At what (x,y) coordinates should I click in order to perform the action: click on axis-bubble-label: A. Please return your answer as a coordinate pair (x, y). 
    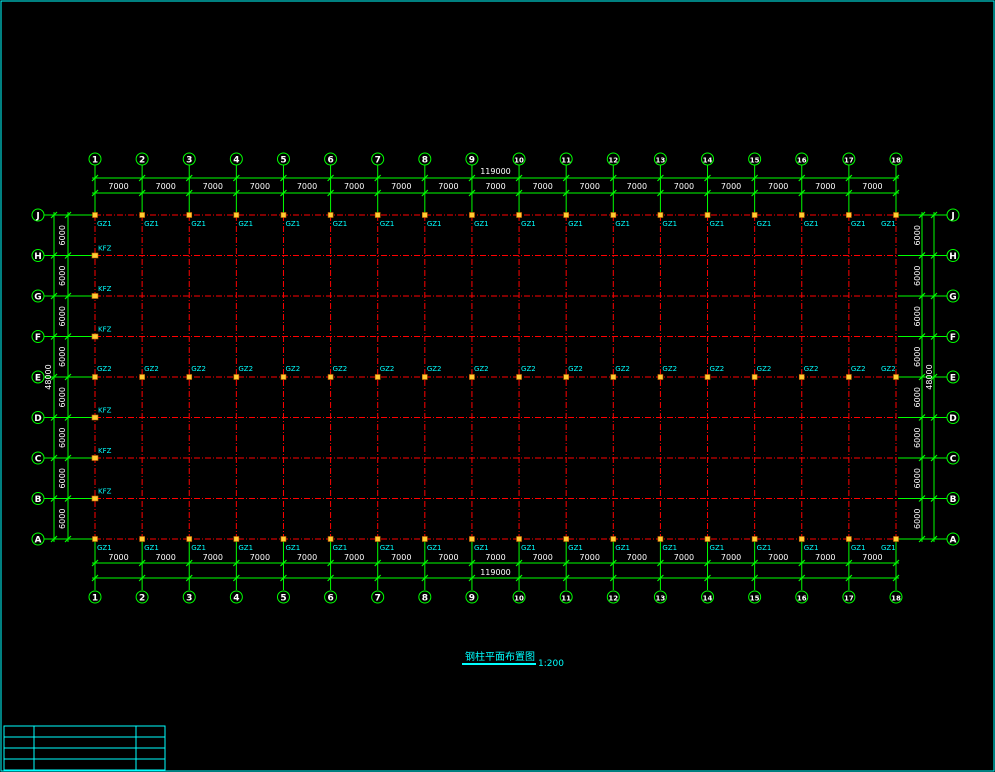
    Looking at the image, I should click on (38, 541).